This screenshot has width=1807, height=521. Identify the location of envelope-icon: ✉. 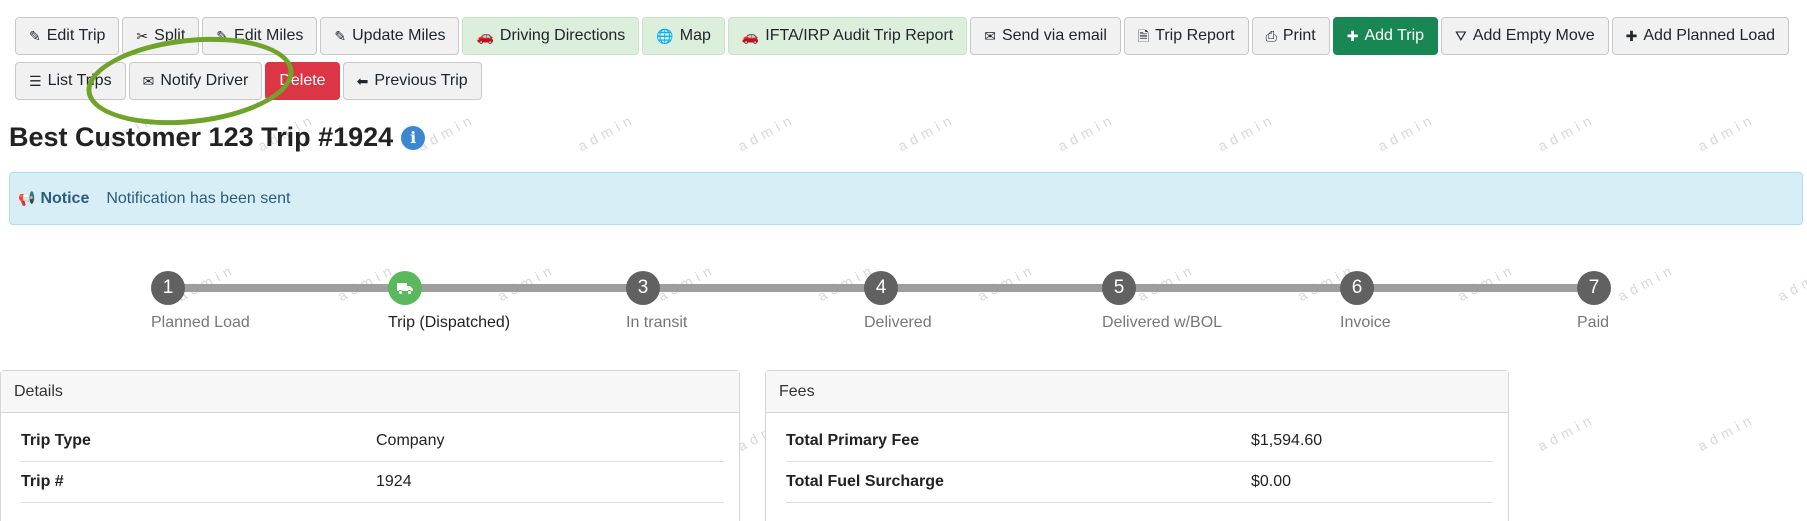
(990, 36).